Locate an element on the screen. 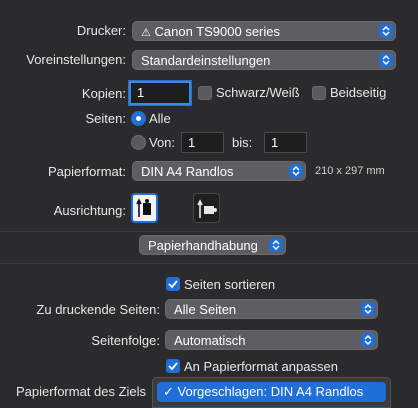 This screenshot has height=408, width=418. scale-to-fit-checkbox is located at coordinates (173, 366).